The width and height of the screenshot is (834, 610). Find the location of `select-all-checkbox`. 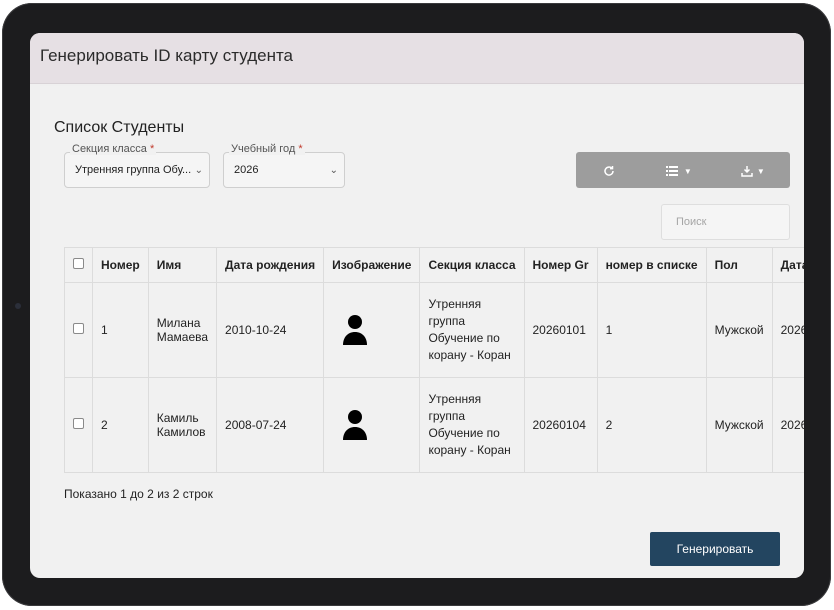

select-all-checkbox is located at coordinates (78, 263).